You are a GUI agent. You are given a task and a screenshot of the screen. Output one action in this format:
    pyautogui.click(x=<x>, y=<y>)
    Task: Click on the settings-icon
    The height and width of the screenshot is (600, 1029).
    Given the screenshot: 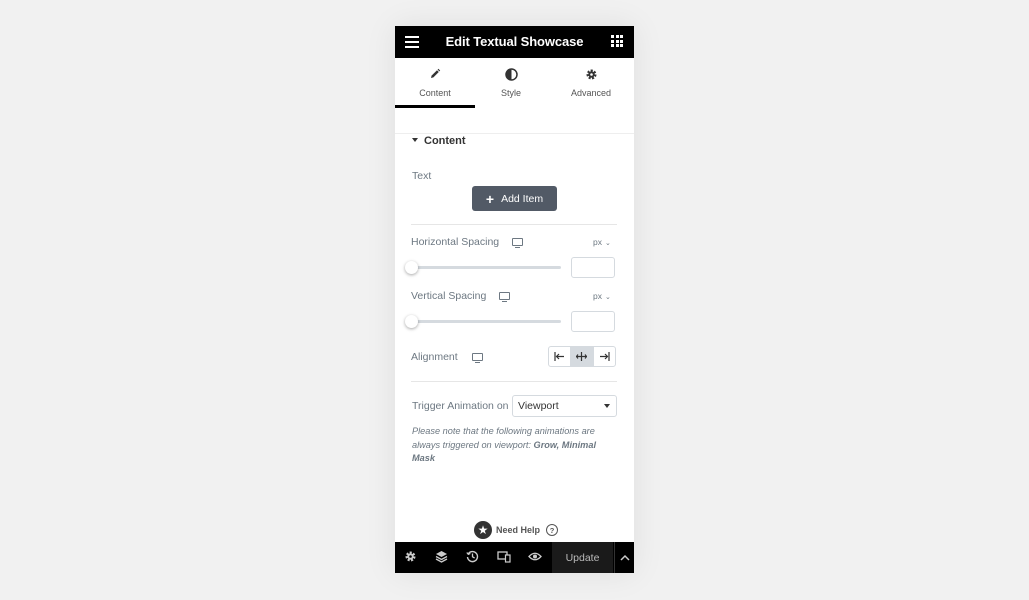 What is the action you would take?
    pyautogui.click(x=411, y=557)
    